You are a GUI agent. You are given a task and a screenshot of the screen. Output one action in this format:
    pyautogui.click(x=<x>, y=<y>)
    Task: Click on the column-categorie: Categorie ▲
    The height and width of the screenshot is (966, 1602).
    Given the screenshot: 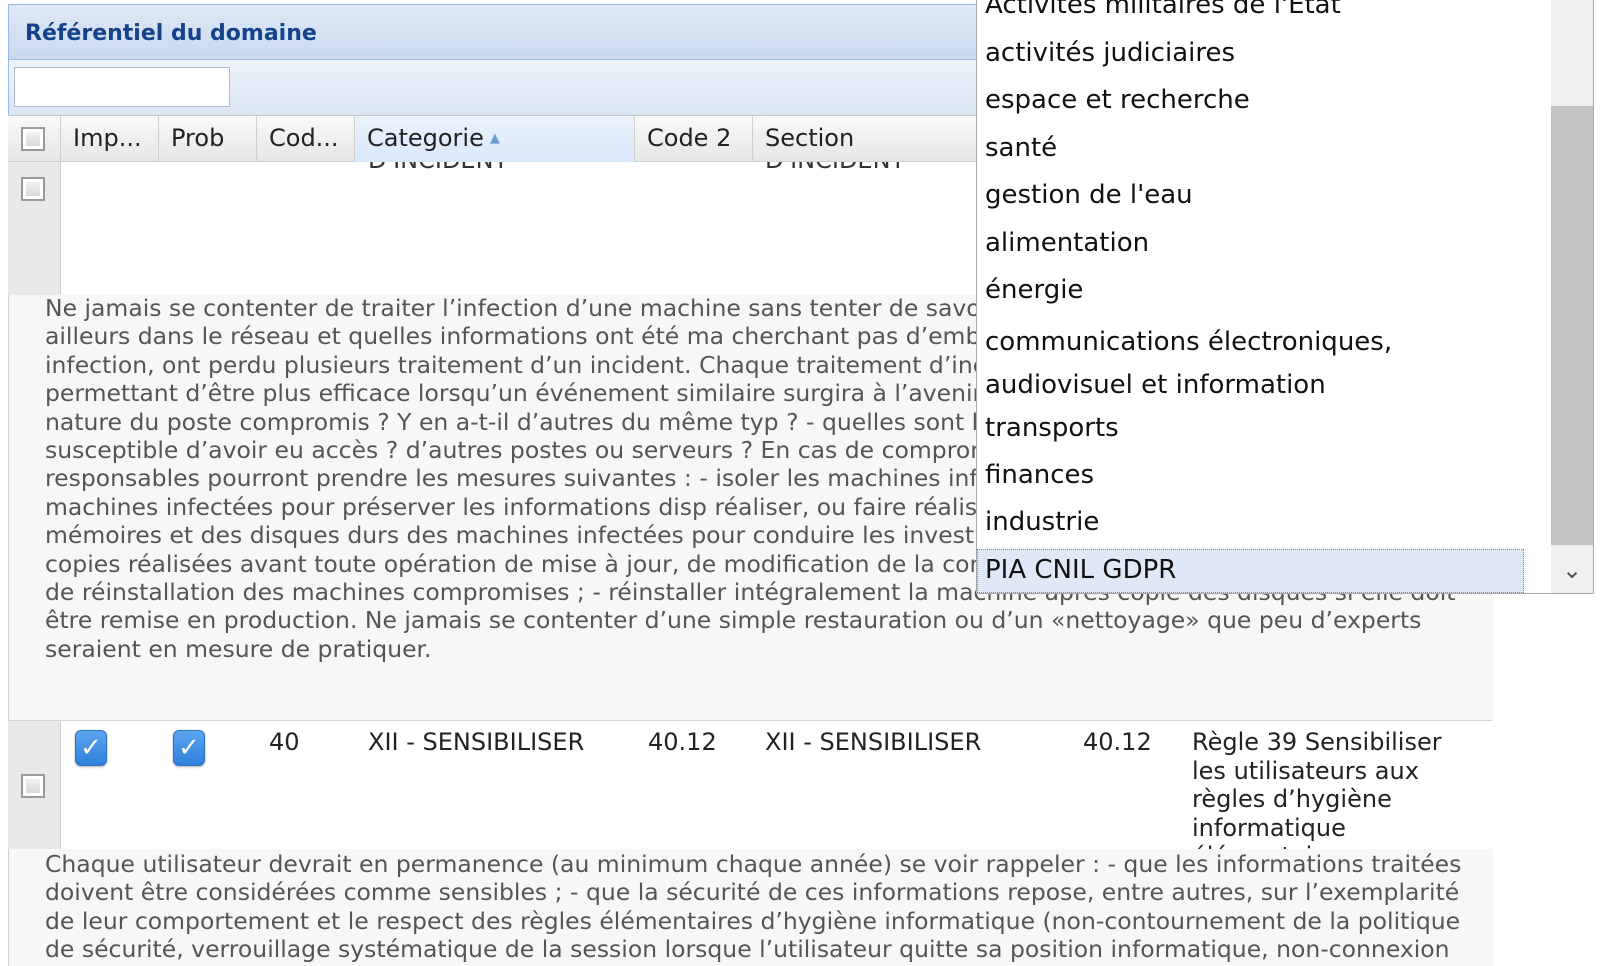 What is the action you would take?
    pyautogui.click(x=495, y=139)
    